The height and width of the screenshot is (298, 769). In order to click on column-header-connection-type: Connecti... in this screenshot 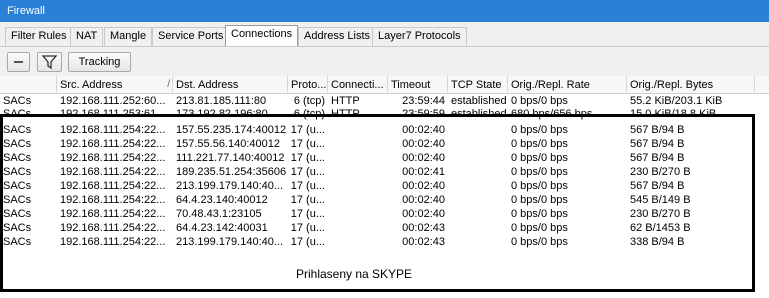, I will do `click(358, 85)`.